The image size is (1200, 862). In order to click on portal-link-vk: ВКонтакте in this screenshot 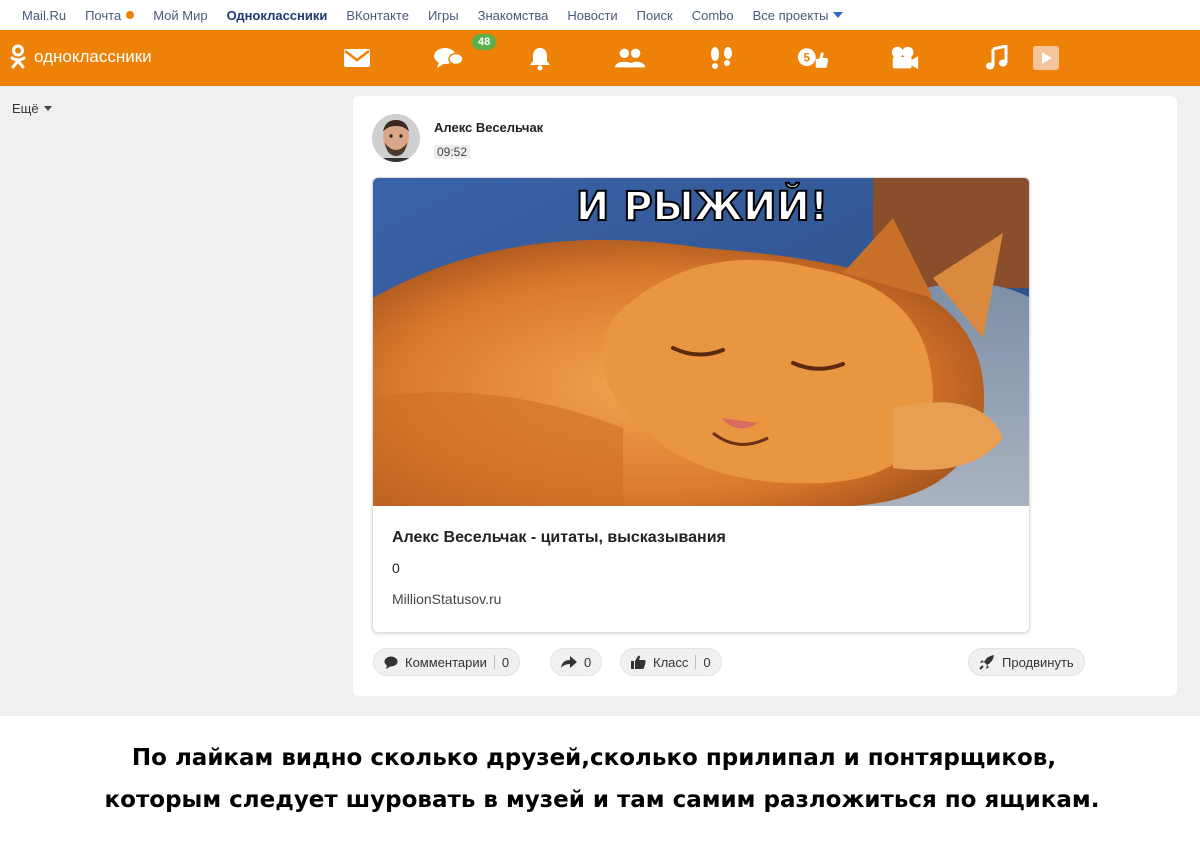, I will do `click(377, 15)`.